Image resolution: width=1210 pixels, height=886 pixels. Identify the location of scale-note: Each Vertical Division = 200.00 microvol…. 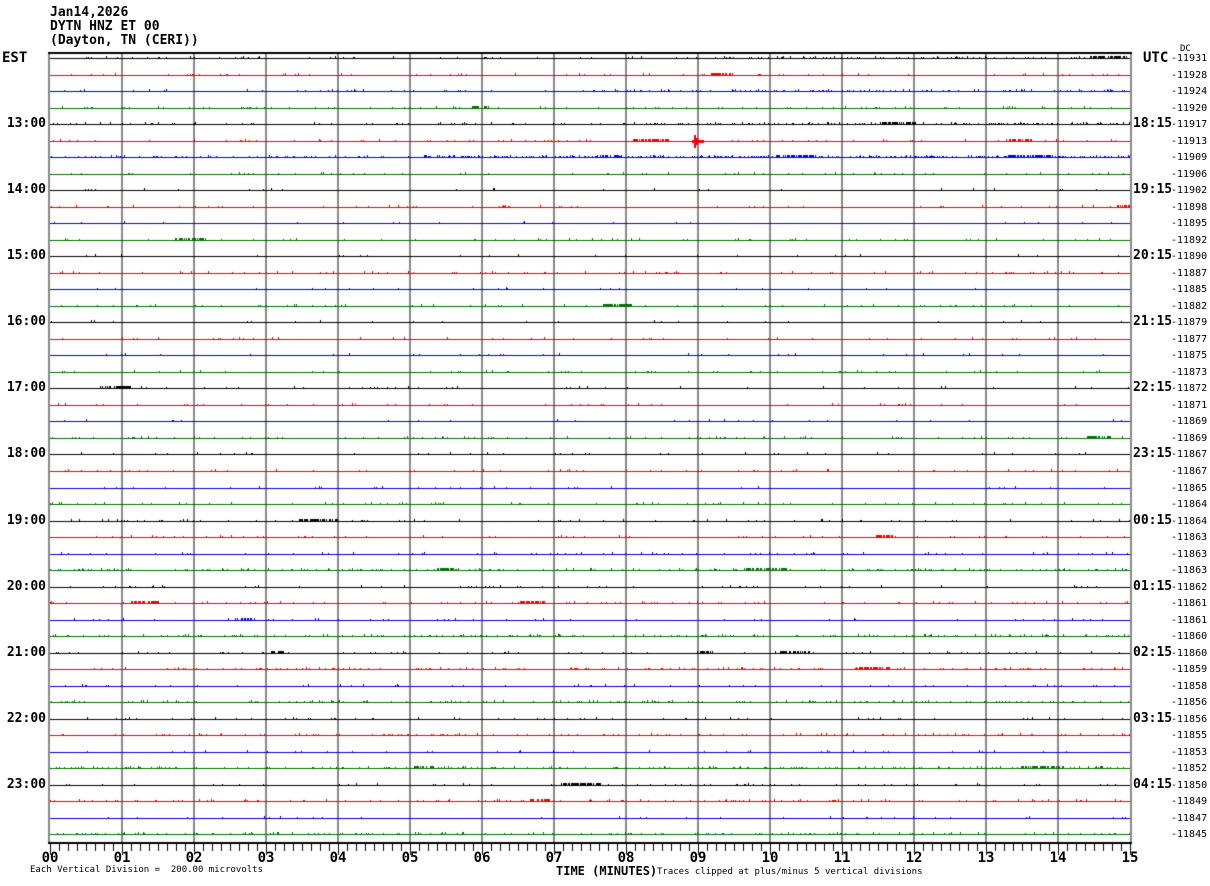
(146, 870).